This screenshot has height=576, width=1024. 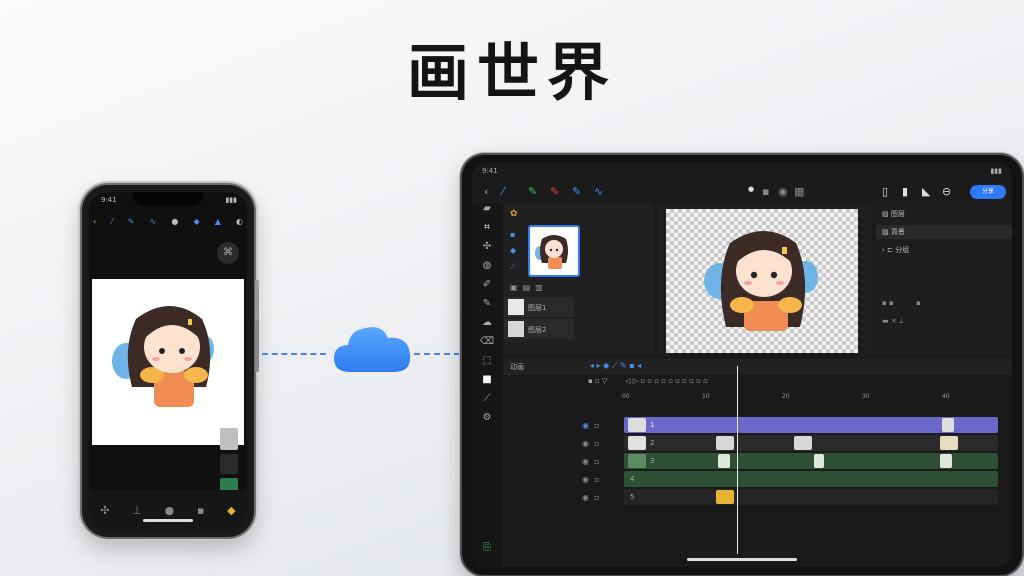 I want to click on tablet-toolbar: ‹ ⁄ ✎ ✎ ✎ ∿ ● ▪ ◉ ▦ ▯ ▮ ◣ ⊖ 分享, so click(x=742, y=192).